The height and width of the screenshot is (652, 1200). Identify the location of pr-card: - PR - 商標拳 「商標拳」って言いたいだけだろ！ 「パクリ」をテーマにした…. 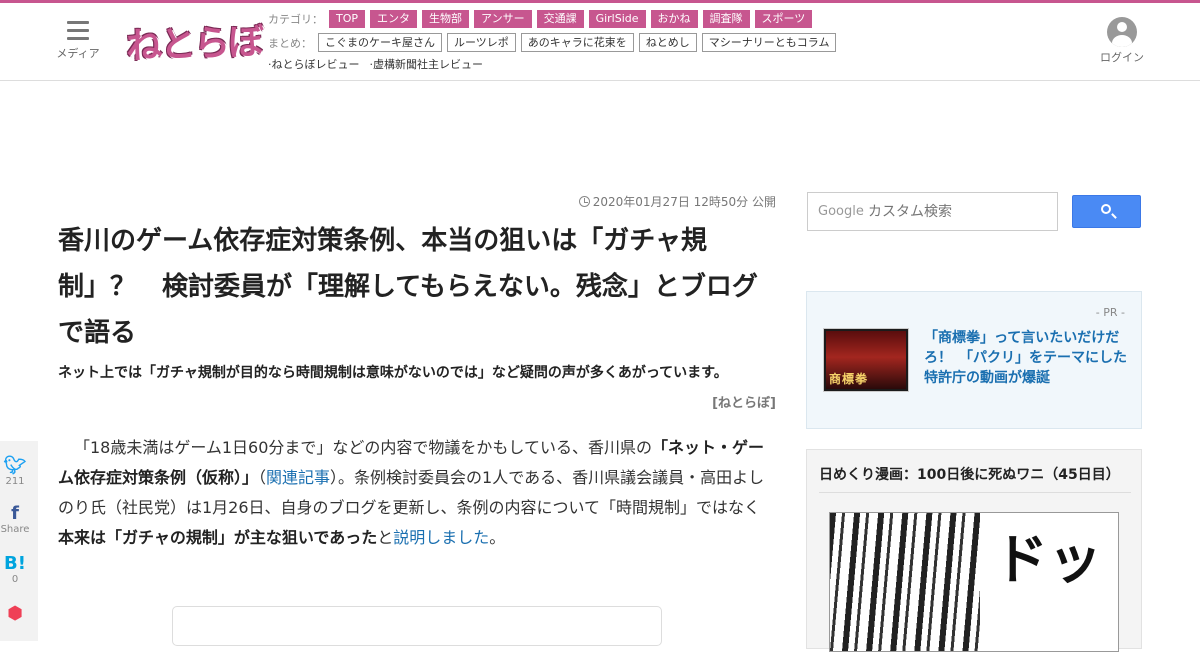
(974, 360).